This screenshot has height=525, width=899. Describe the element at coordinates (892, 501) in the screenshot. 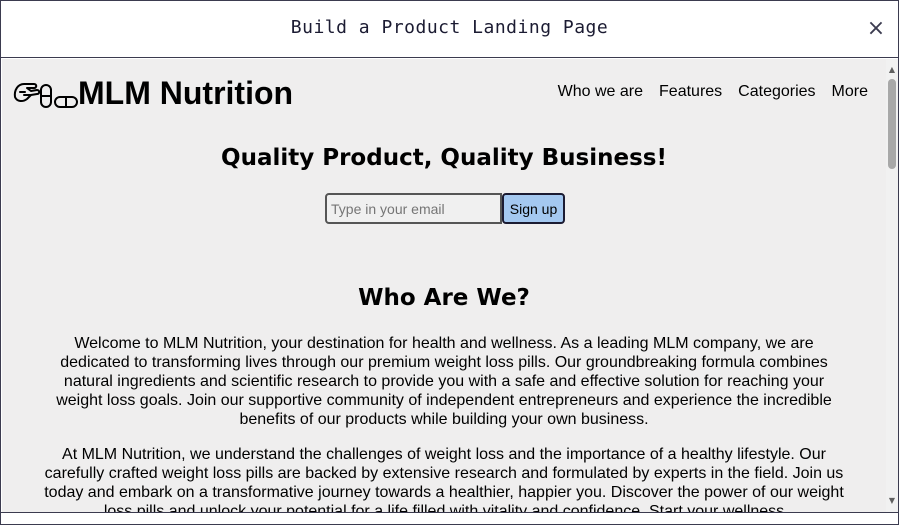

I see `scroll-down-arrow-icon: ▼` at that location.